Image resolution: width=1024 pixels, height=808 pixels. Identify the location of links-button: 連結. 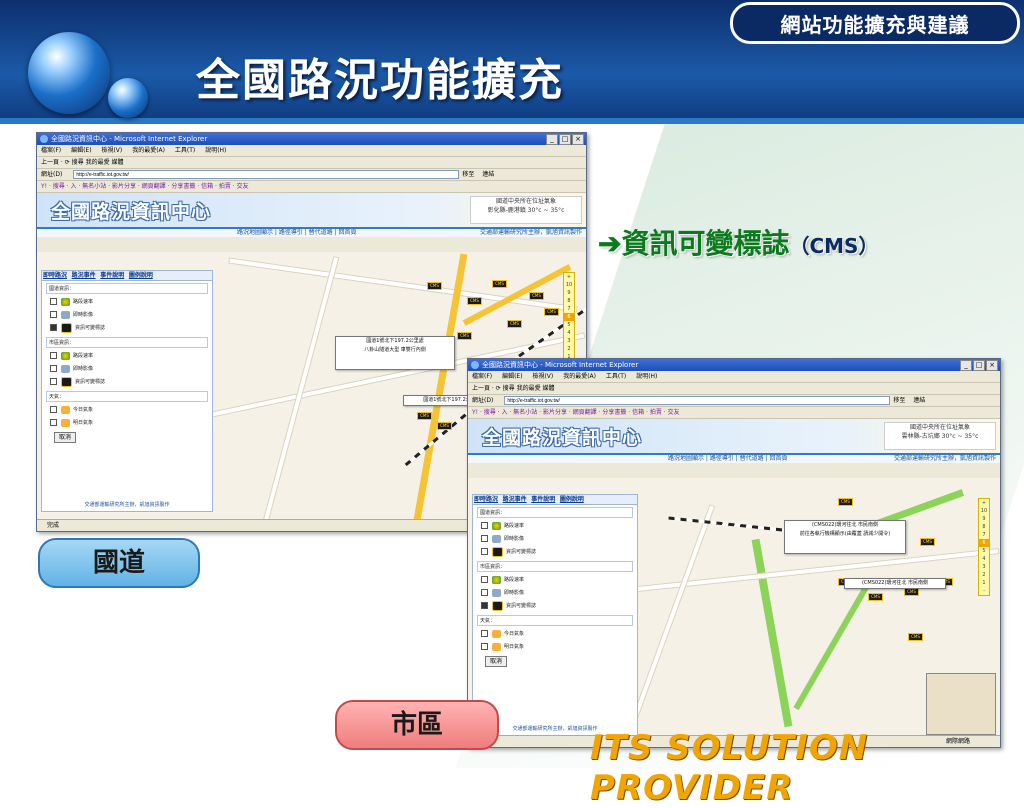
(919, 400).